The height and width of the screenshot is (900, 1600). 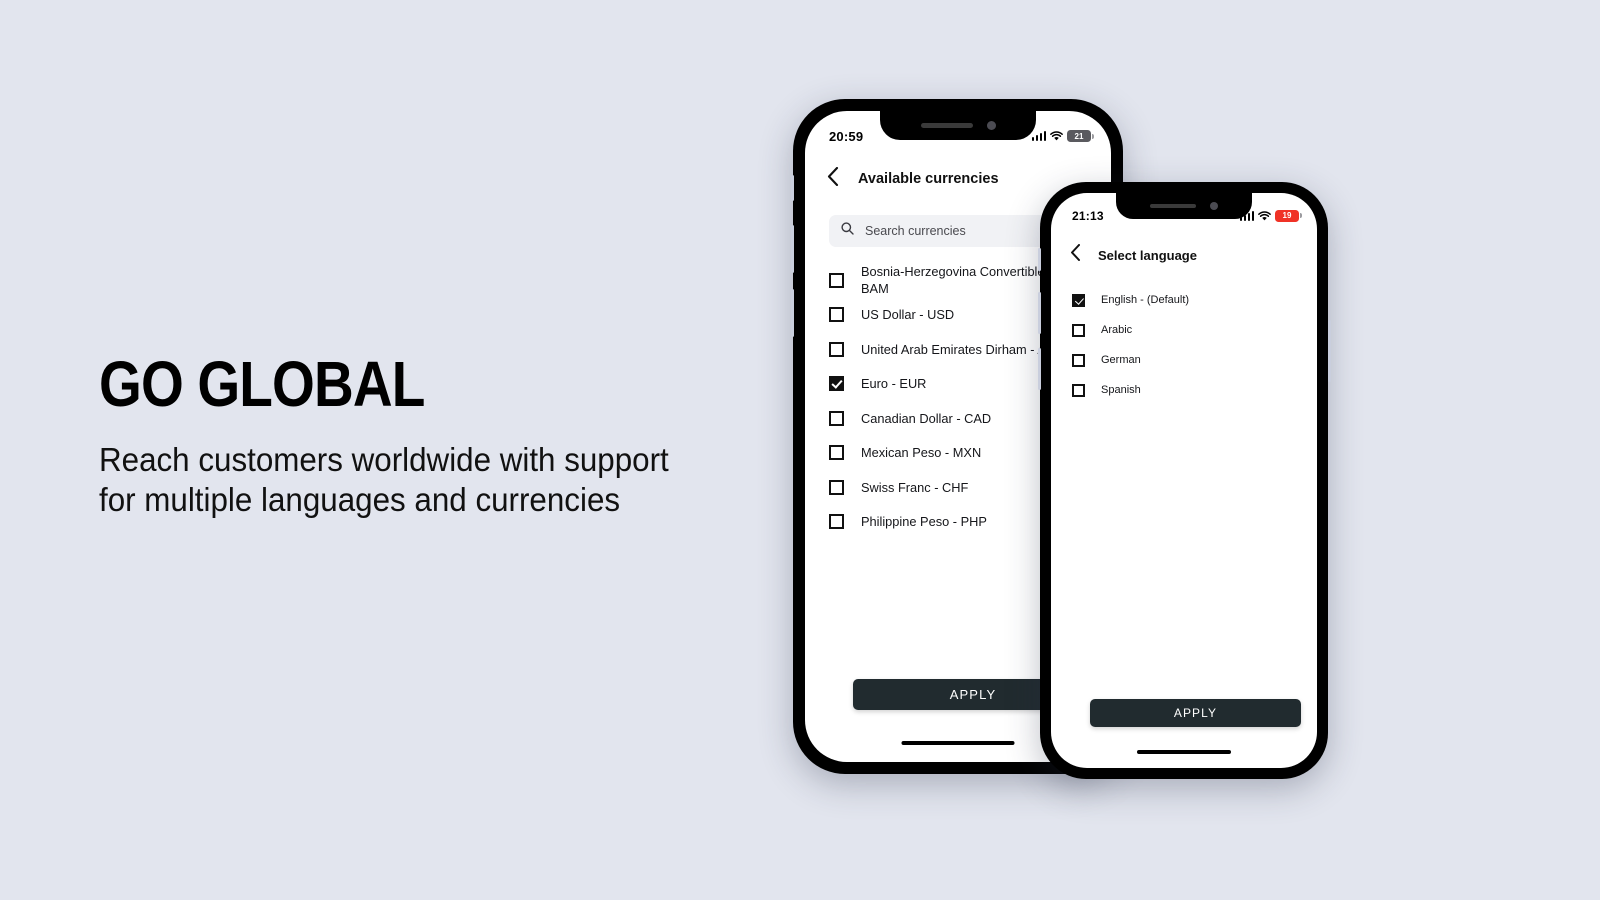 I want to click on status-indicators: 19, so click(x=1270, y=215).